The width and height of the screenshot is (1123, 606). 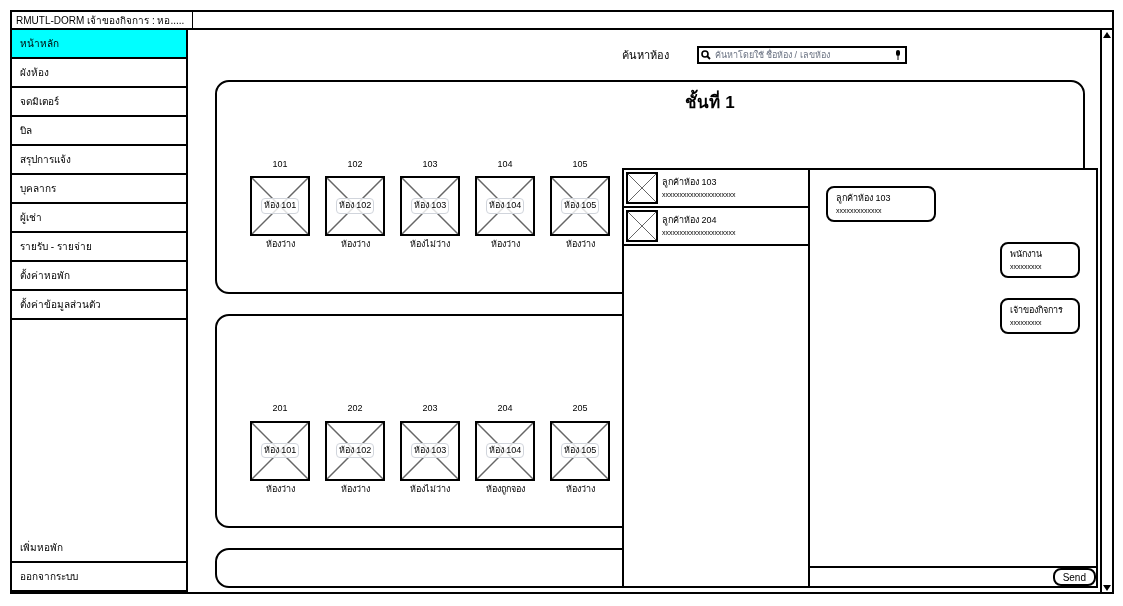 What do you see at coordinates (430, 408) in the screenshot?
I see `room-number: 203` at bounding box center [430, 408].